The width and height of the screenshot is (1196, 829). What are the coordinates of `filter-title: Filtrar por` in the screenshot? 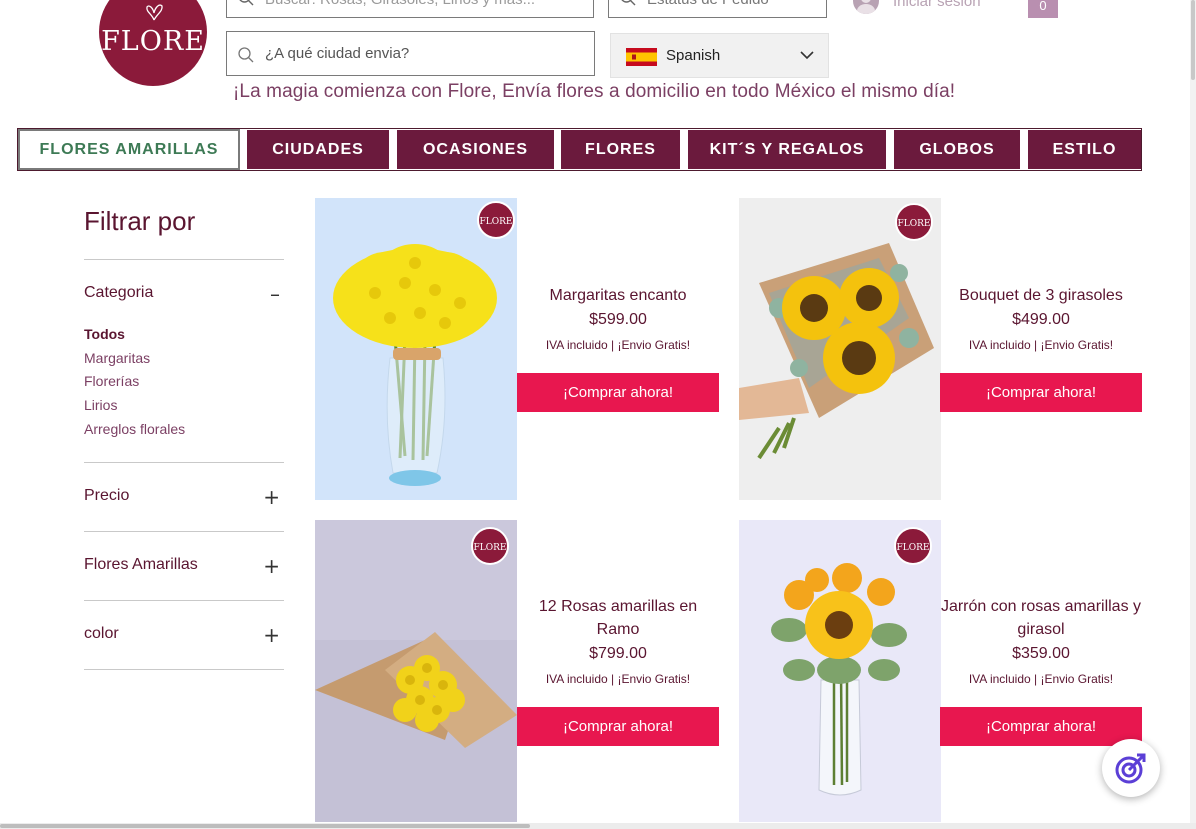 It's located at (140, 221).